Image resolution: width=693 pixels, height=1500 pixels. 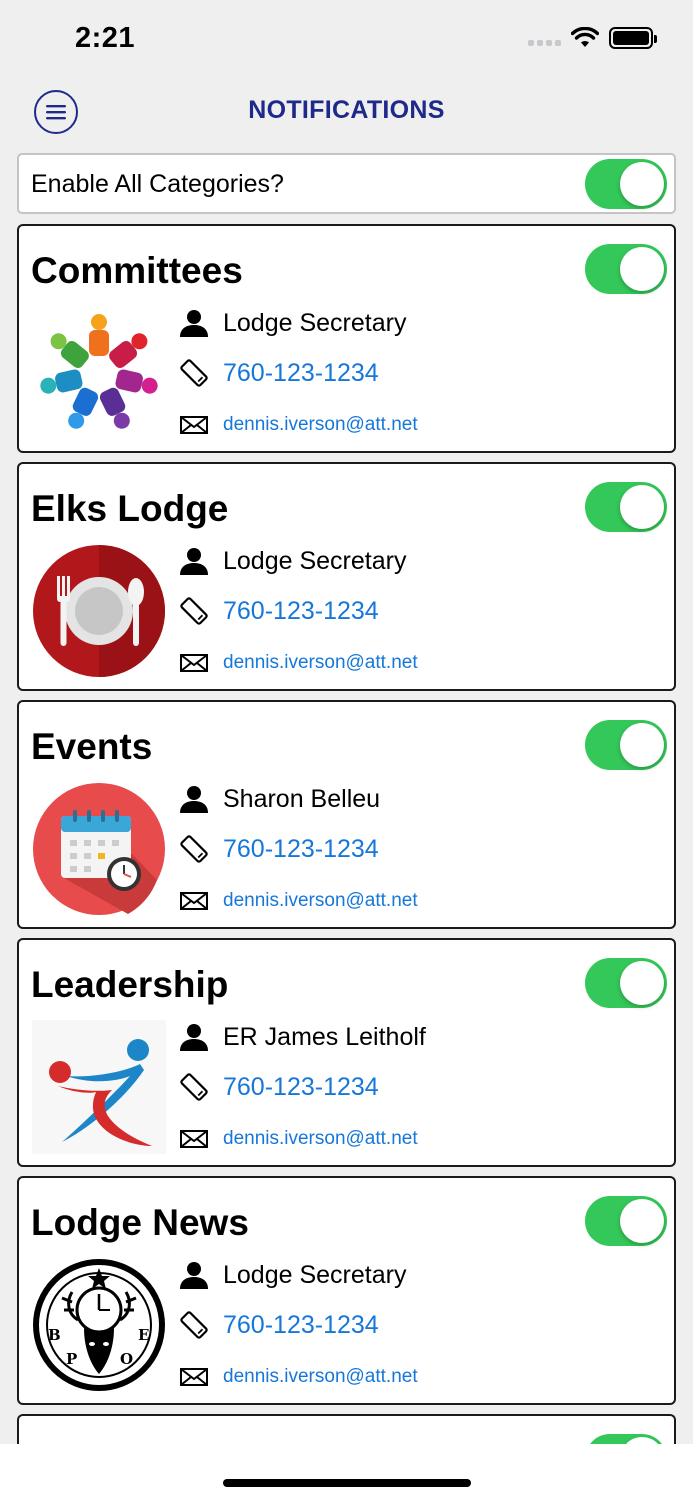 I want to click on contact-name: Sharon Belleu, so click(x=302, y=798).